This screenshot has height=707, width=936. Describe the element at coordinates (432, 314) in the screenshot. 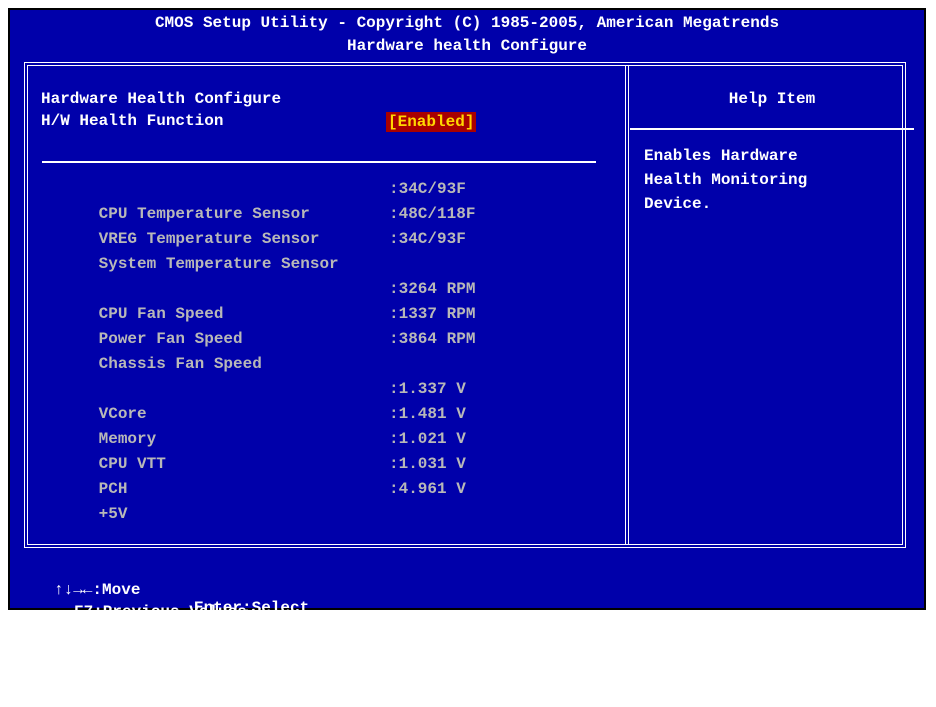

I see `reading-value: :1337 RPM` at that location.